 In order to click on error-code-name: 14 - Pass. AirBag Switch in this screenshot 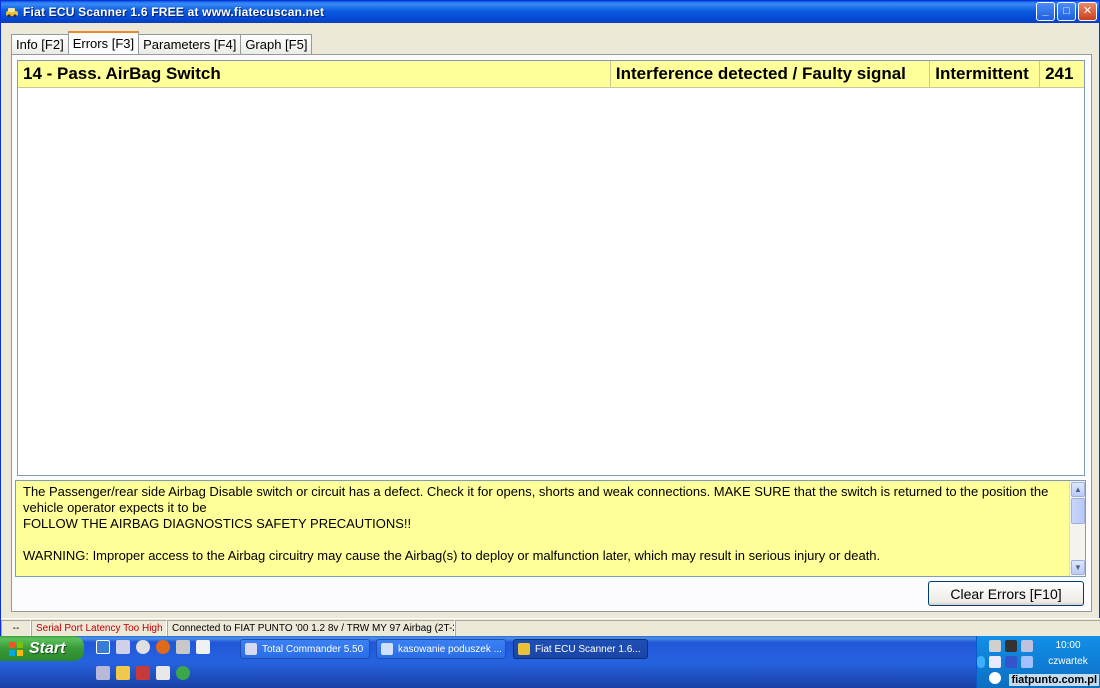, I will do `click(314, 74)`.